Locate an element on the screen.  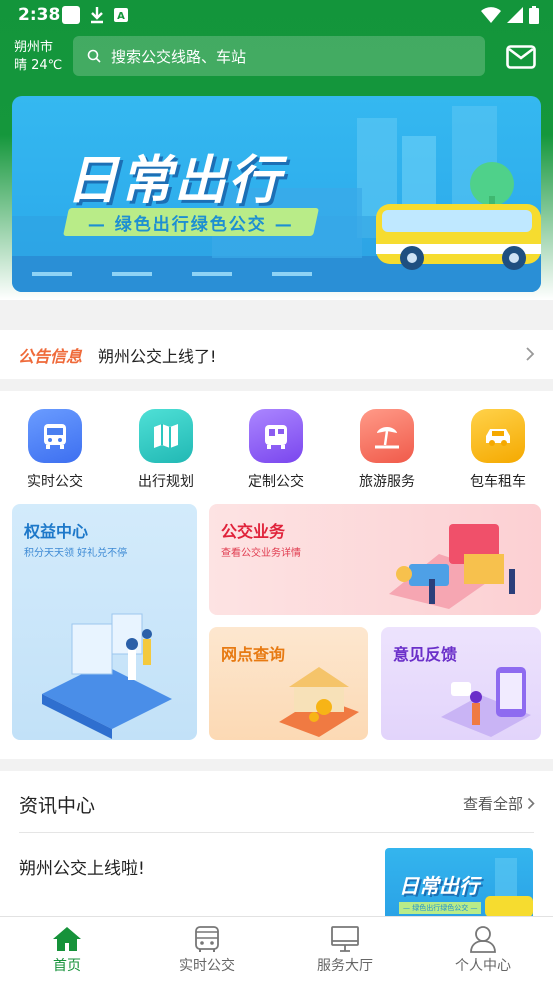
bottom-tab-bar: 首页 实时公交 服务大厅 个人中心 is located at coordinates (276, 949).